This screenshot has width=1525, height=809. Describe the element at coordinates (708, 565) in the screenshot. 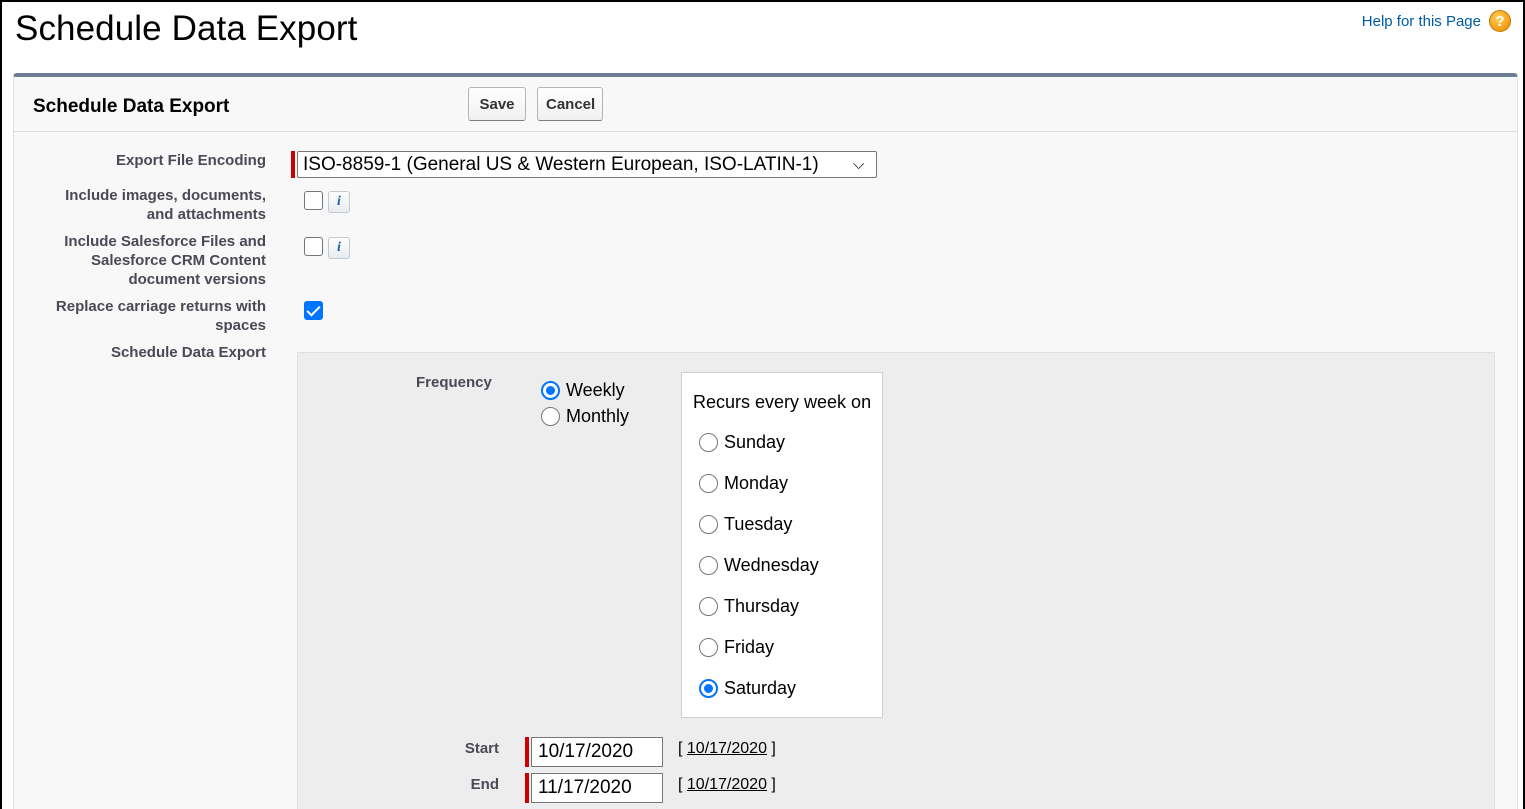

I see `wednesday-radio` at that location.